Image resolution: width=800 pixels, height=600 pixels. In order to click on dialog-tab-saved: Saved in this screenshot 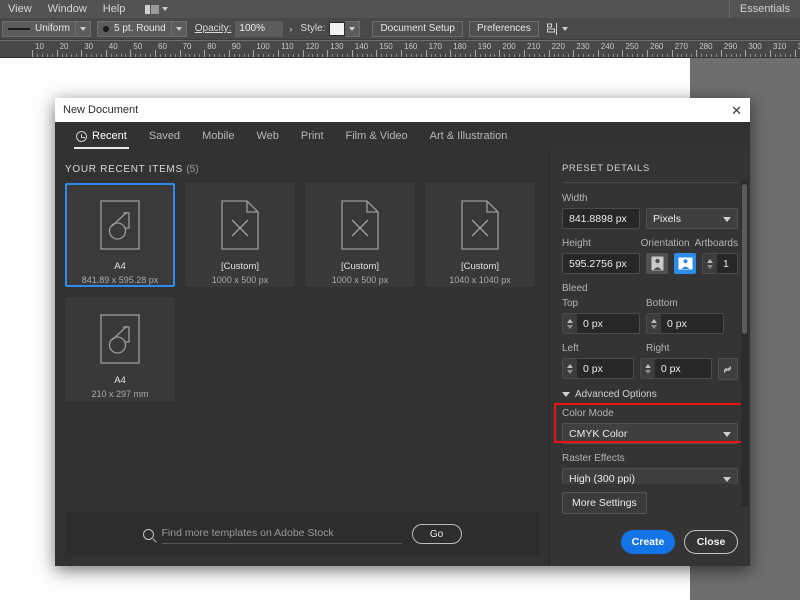, I will do `click(164, 136)`.